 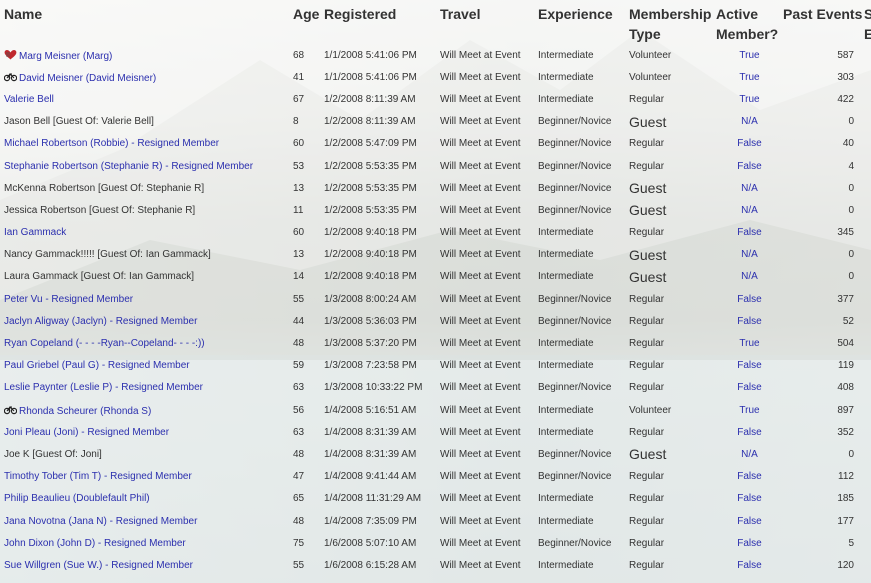 I want to click on member-name: Laura Gammack [Guest Of: Ian Gammack], so click(x=99, y=277).